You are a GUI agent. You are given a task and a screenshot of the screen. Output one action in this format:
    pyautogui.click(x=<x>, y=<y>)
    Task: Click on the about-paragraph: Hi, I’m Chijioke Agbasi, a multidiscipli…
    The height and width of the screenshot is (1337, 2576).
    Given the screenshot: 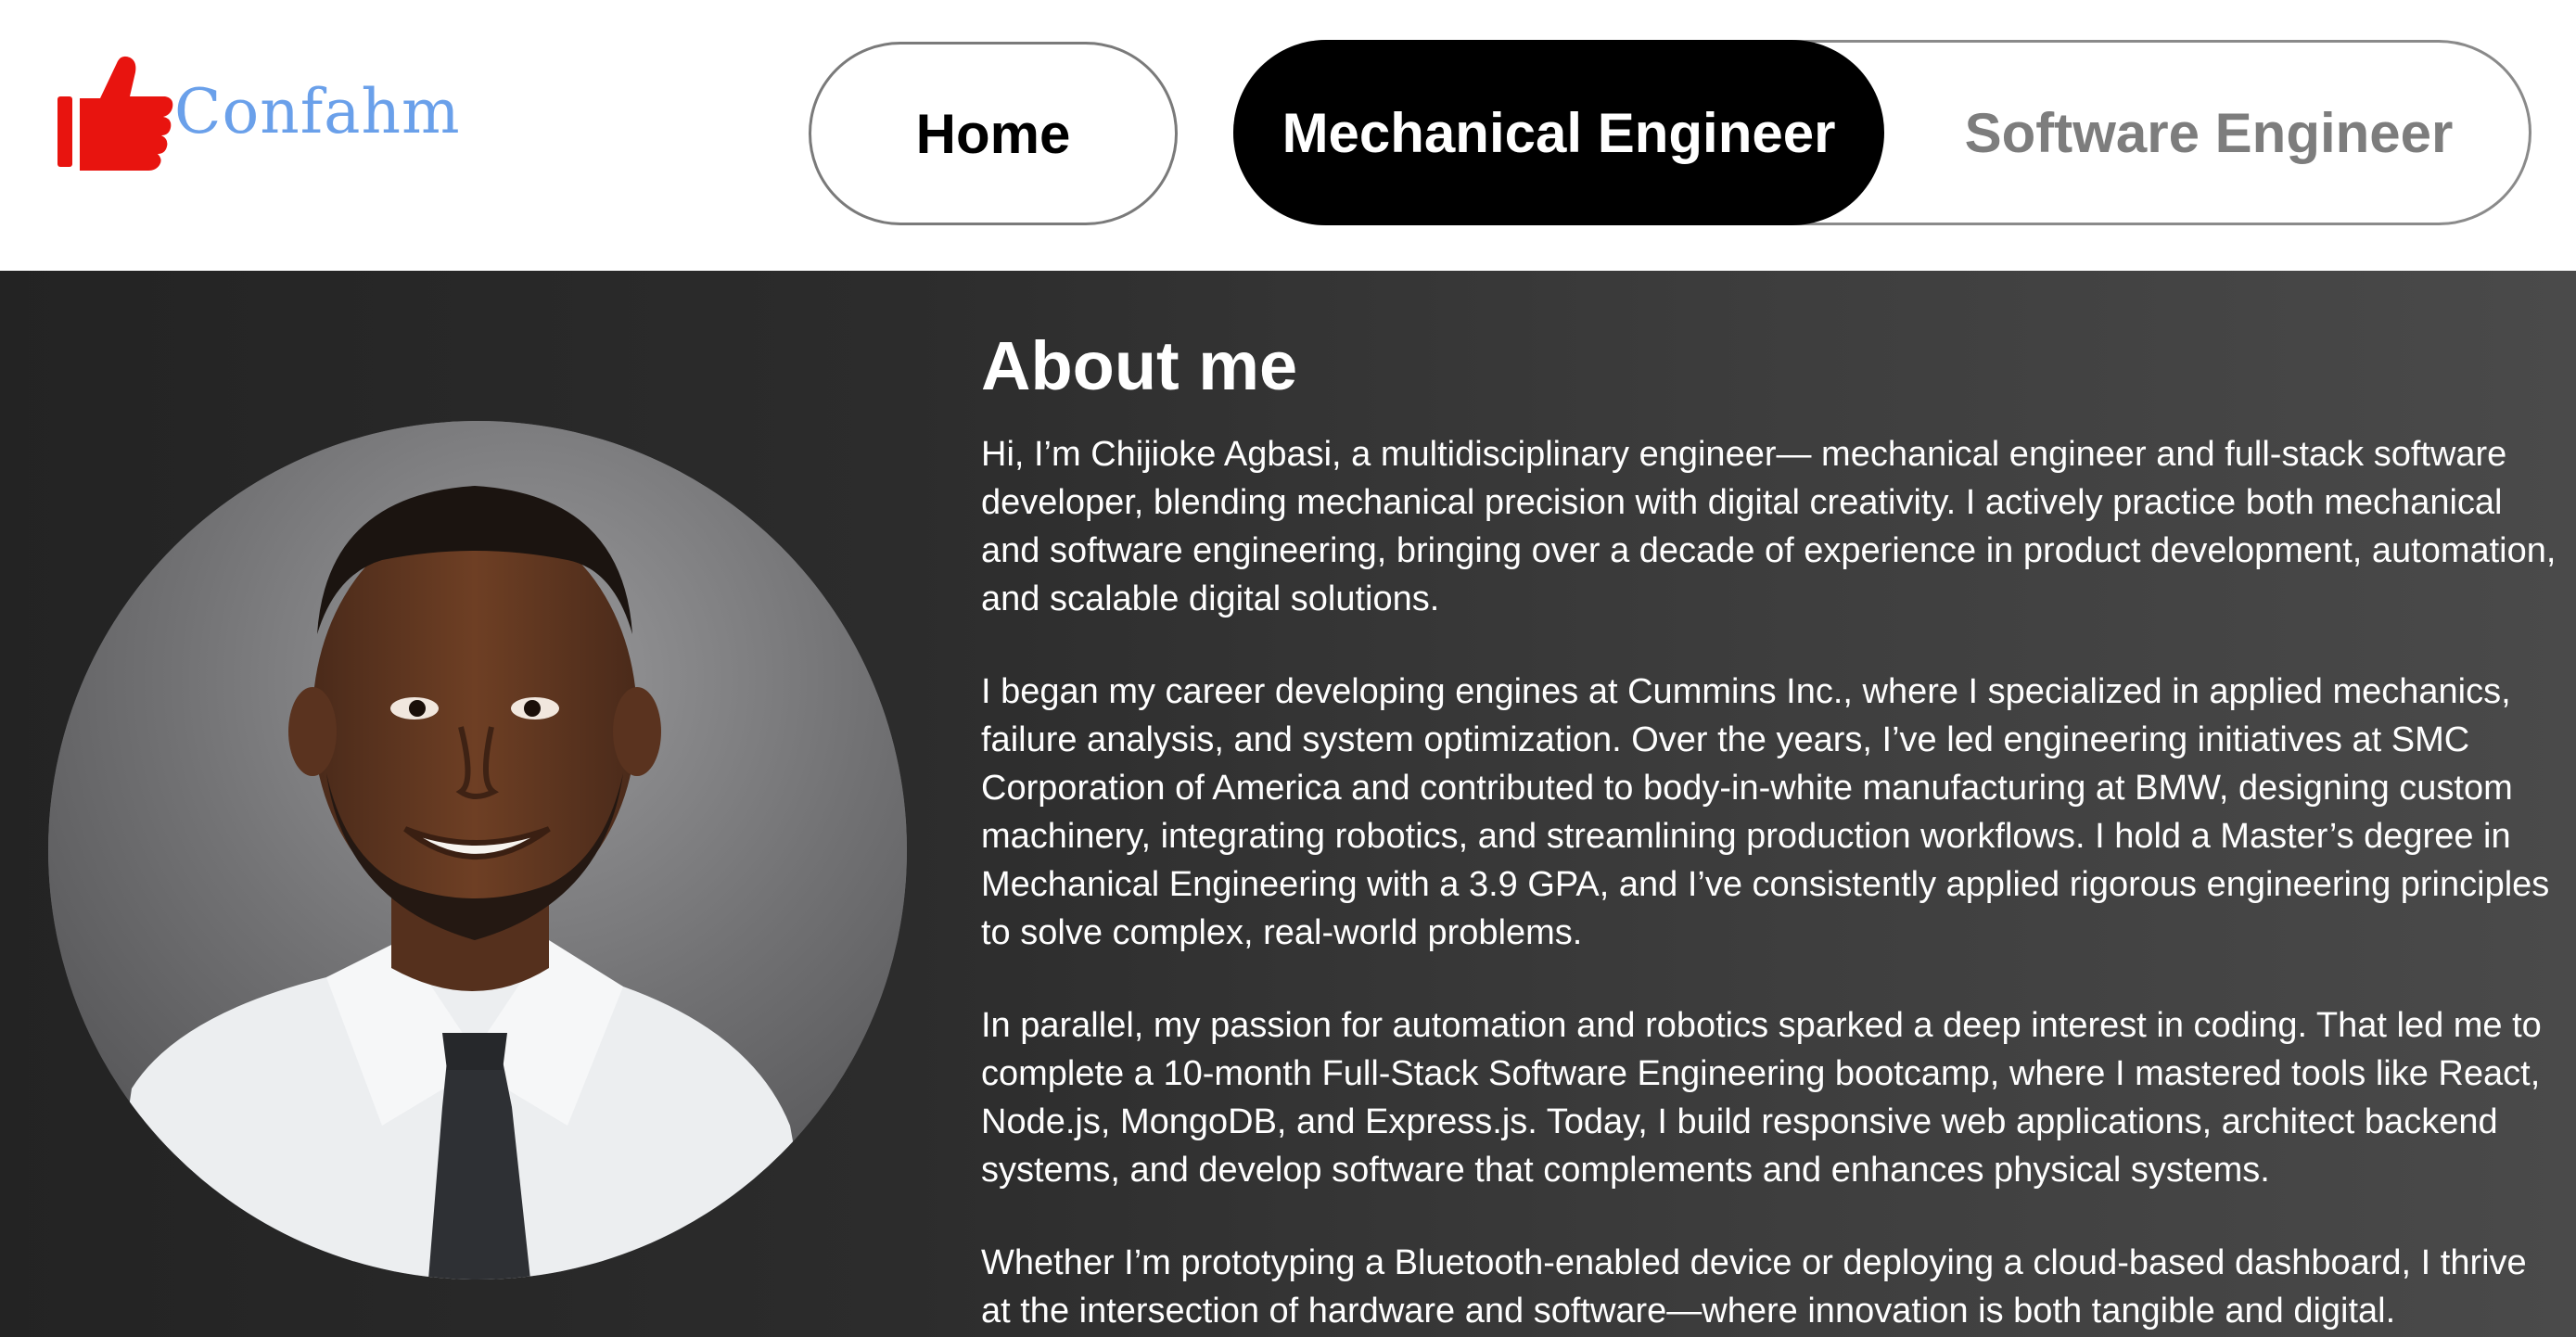 What is the action you would take?
    pyautogui.click(x=1769, y=526)
    